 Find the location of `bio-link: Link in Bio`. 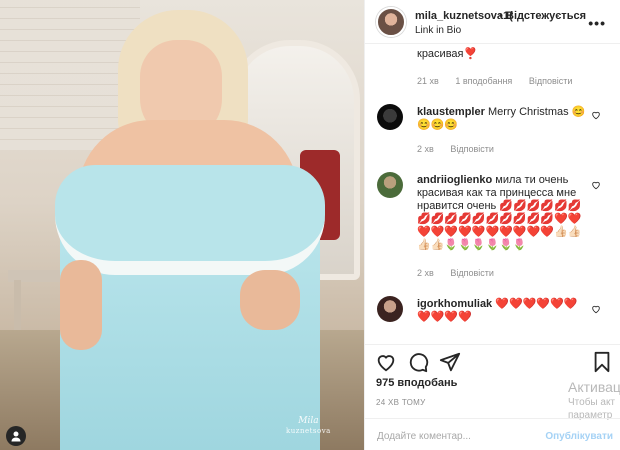

bio-link: Link in Bio is located at coordinates (438, 30).